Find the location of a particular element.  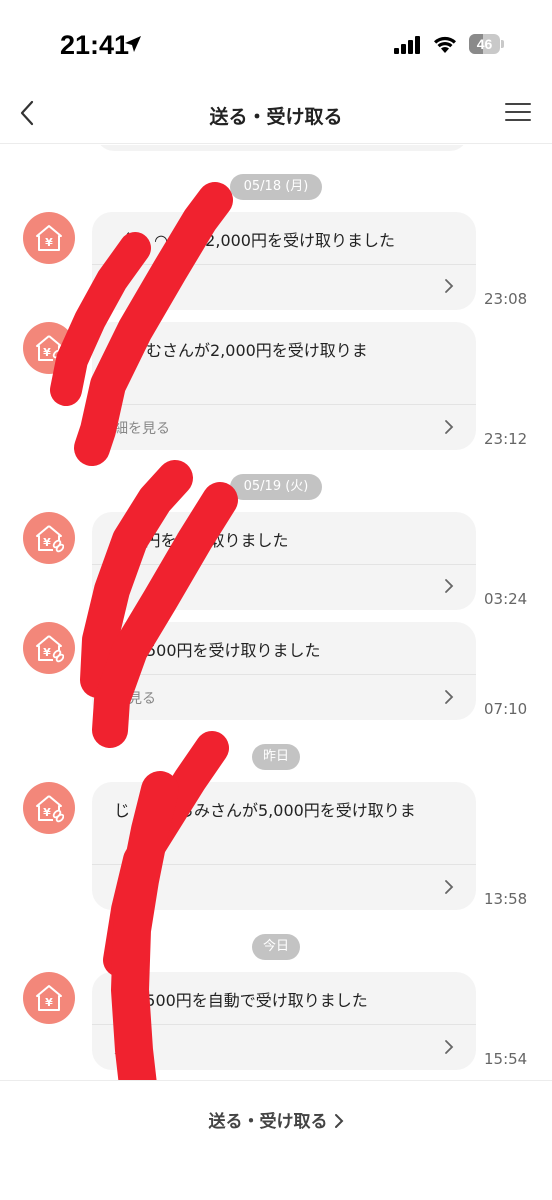

message-time: 13:58 is located at coordinates (506, 899).